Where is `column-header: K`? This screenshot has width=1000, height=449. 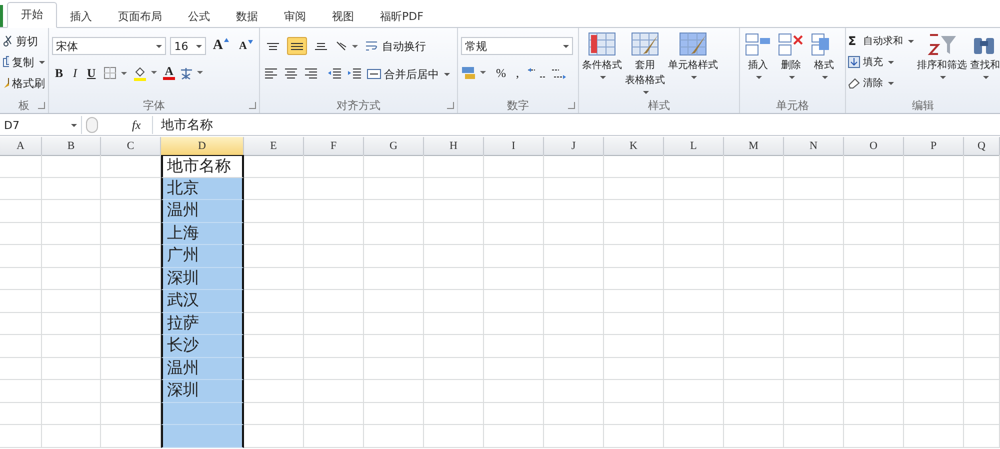
column-header: K is located at coordinates (634, 146).